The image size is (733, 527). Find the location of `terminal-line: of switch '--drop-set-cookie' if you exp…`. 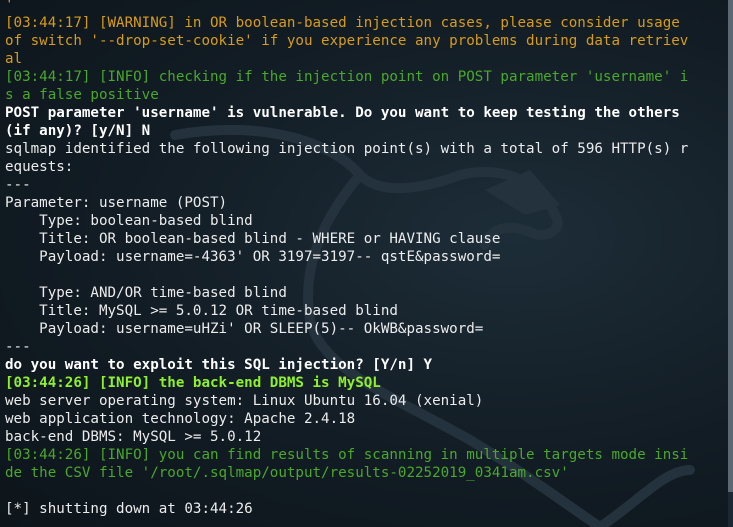

terminal-line: of switch '--drop-set-cookie' if you exp… is located at coordinates (347, 41).